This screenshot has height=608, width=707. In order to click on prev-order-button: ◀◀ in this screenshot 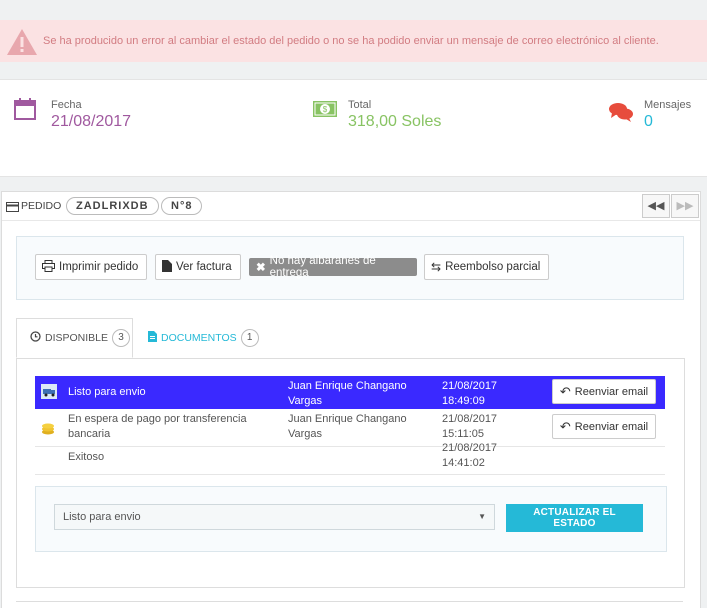, I will do `click(656, 206)`.